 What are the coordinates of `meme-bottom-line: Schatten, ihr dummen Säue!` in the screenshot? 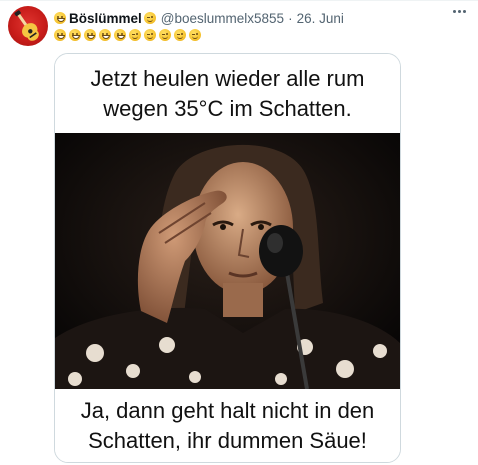 It's located at (227, 440).